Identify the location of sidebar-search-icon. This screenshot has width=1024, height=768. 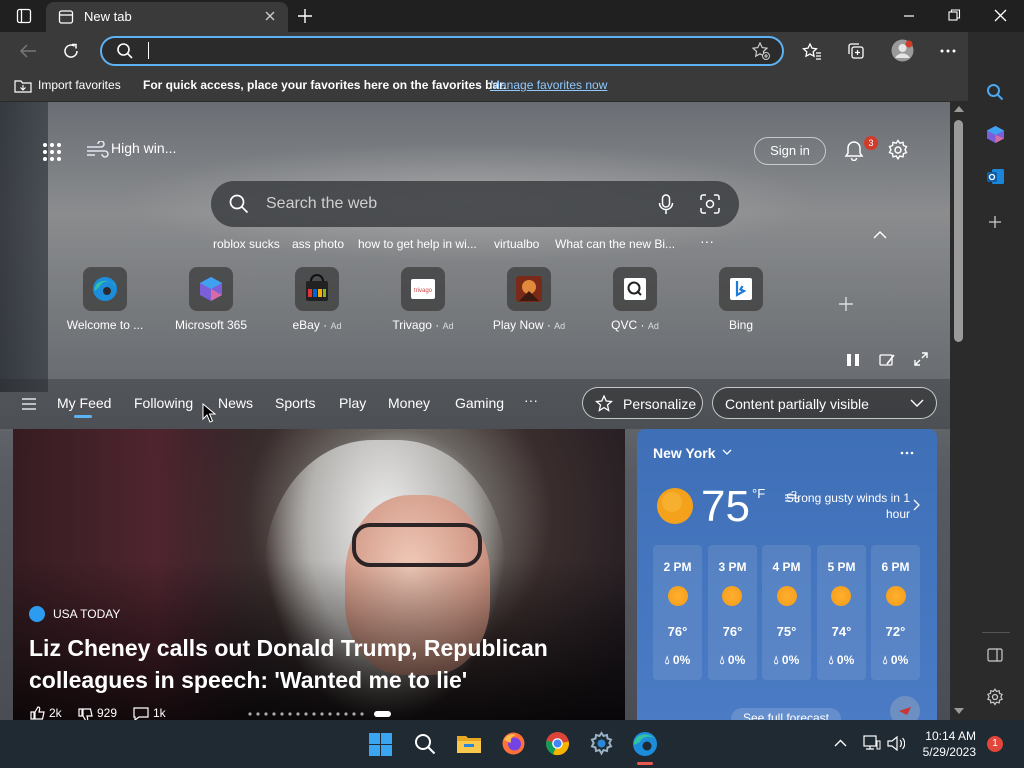
(995, 92).